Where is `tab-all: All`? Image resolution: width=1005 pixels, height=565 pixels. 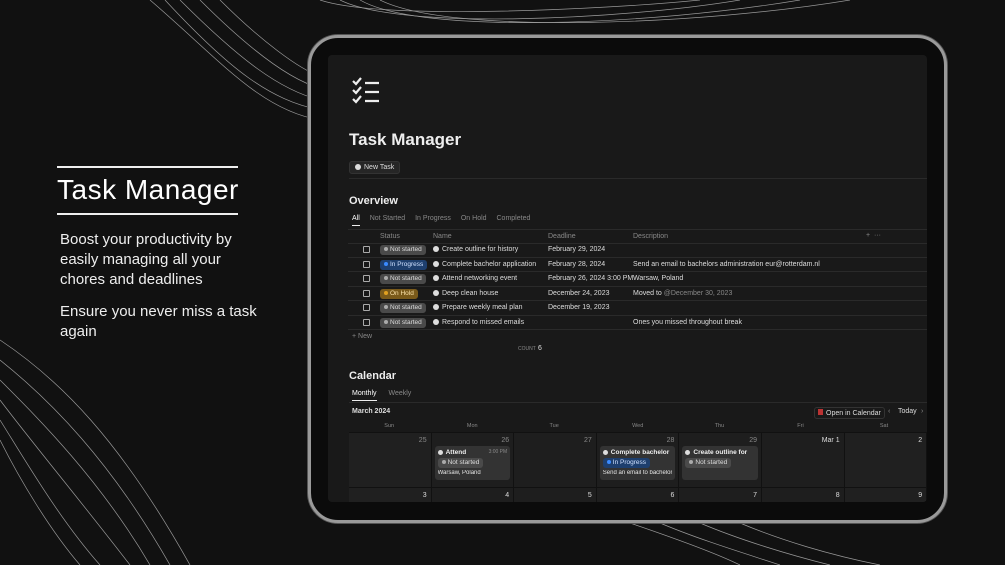 tab-all: All is located at coordinates (356, 220).